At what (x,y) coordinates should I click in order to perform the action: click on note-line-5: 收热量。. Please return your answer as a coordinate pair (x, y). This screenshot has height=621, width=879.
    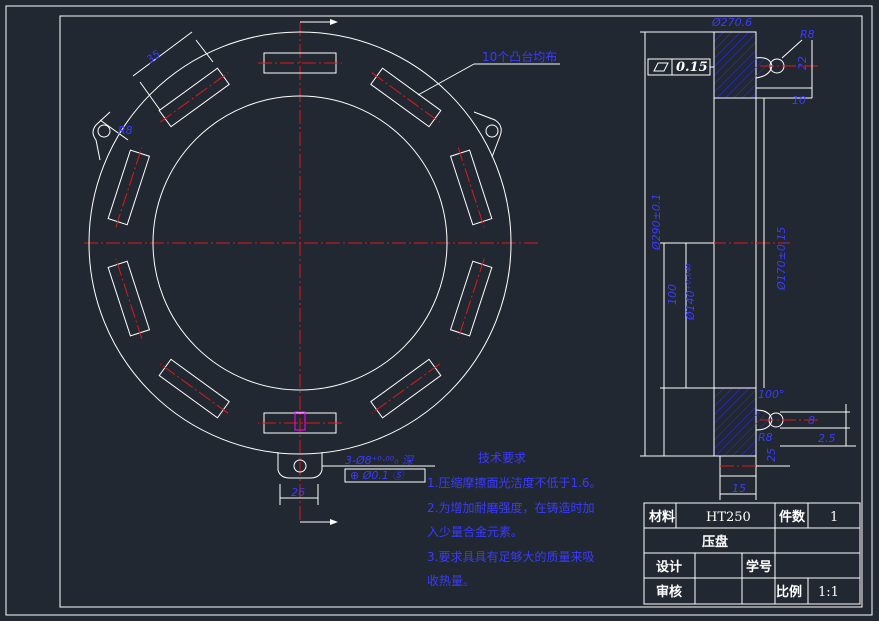
    Looking at the image, I should click on (451, 581).